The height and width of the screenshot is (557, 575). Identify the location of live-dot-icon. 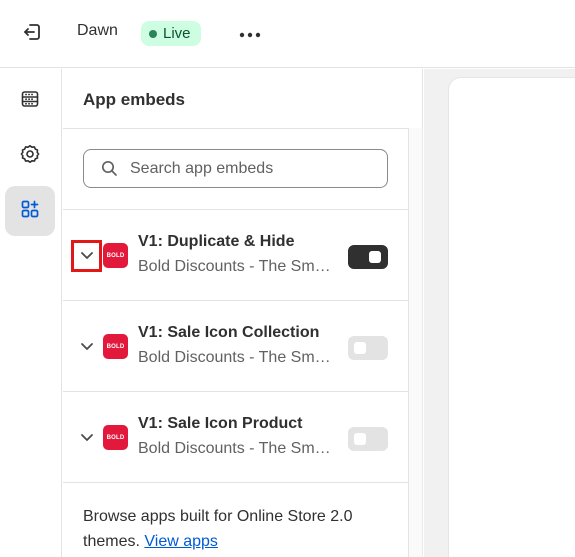
(153, 33).